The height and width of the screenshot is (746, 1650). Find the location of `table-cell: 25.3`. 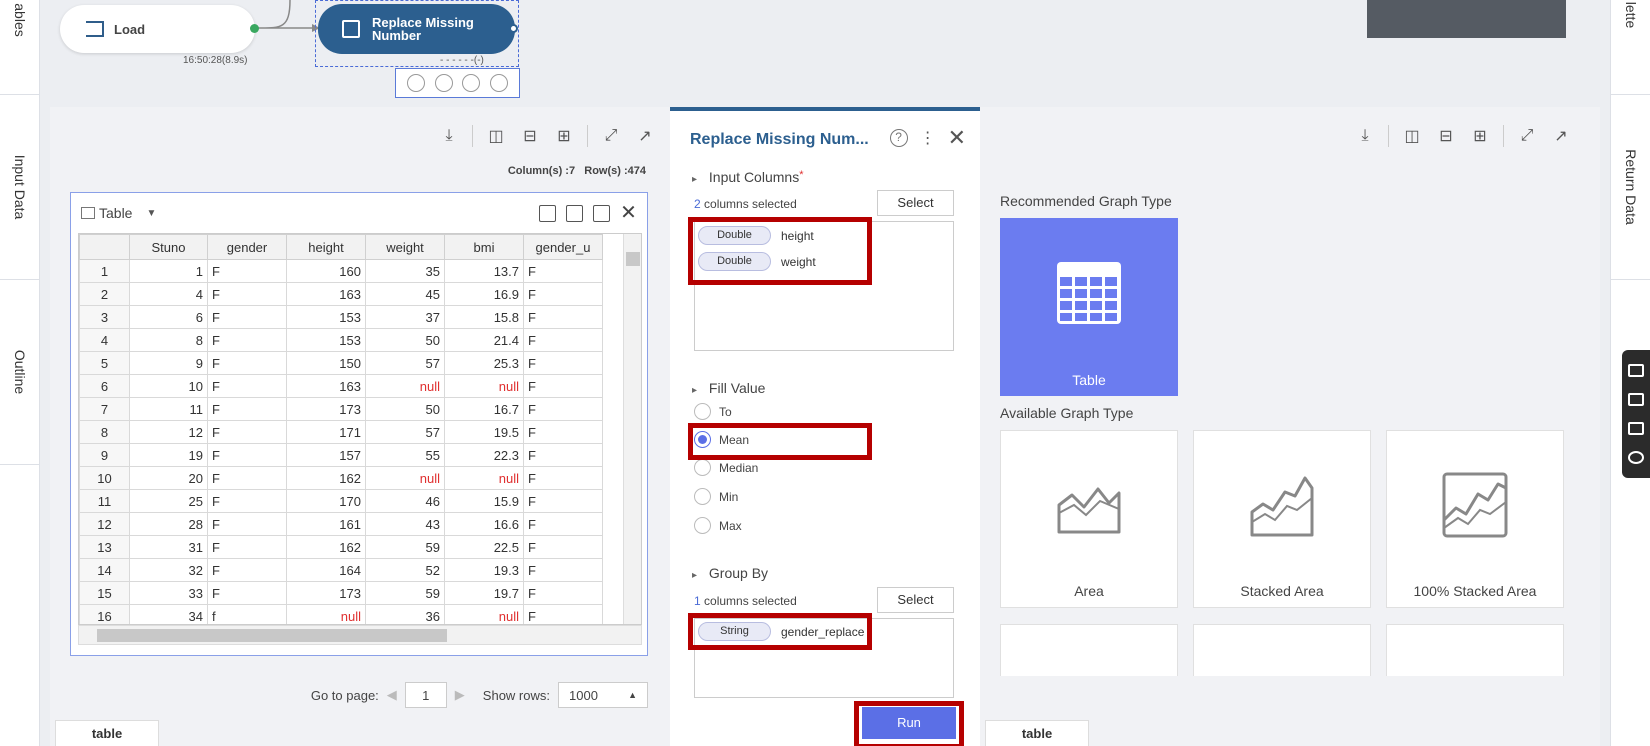

table-cell: 25.3 is located at coordinates (484, 363).